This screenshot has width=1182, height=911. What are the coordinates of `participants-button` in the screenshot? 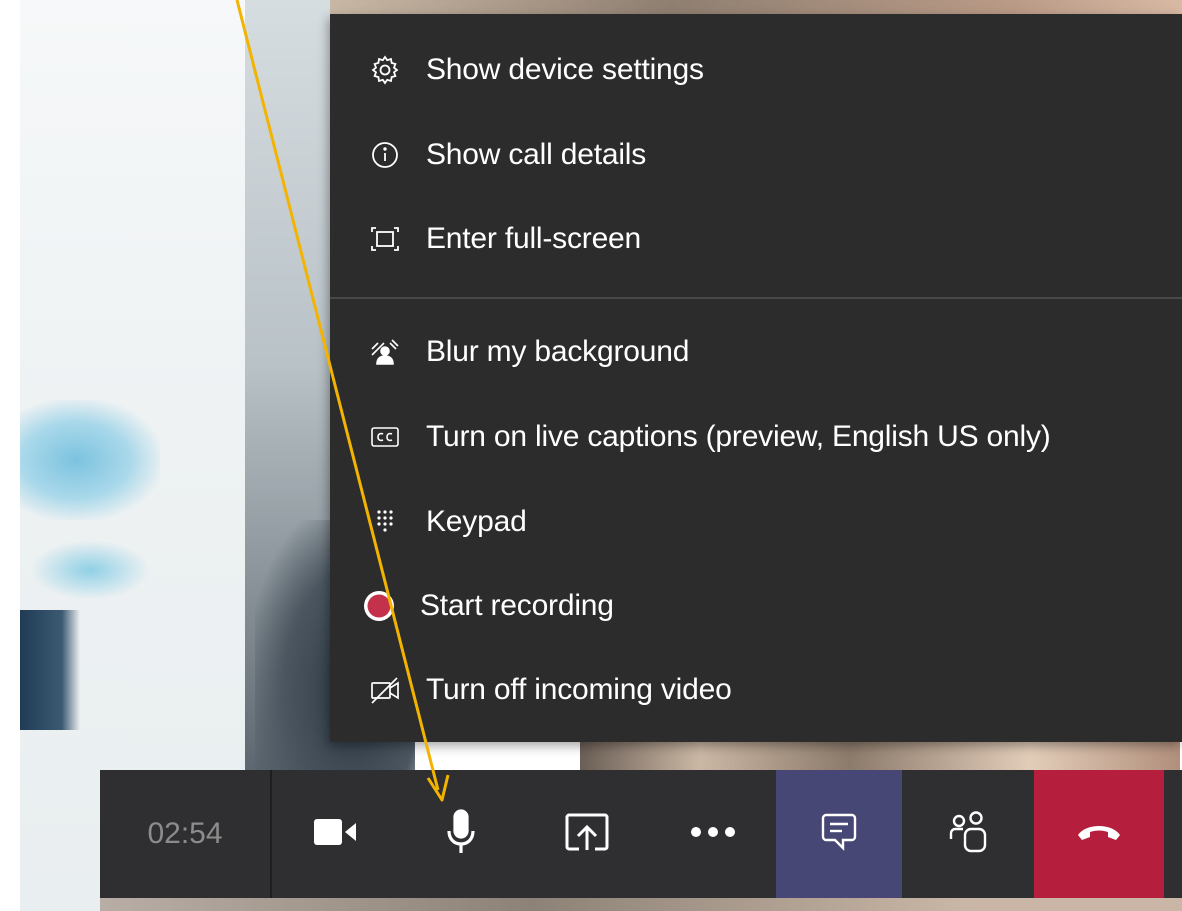 It's located at (968, 834).